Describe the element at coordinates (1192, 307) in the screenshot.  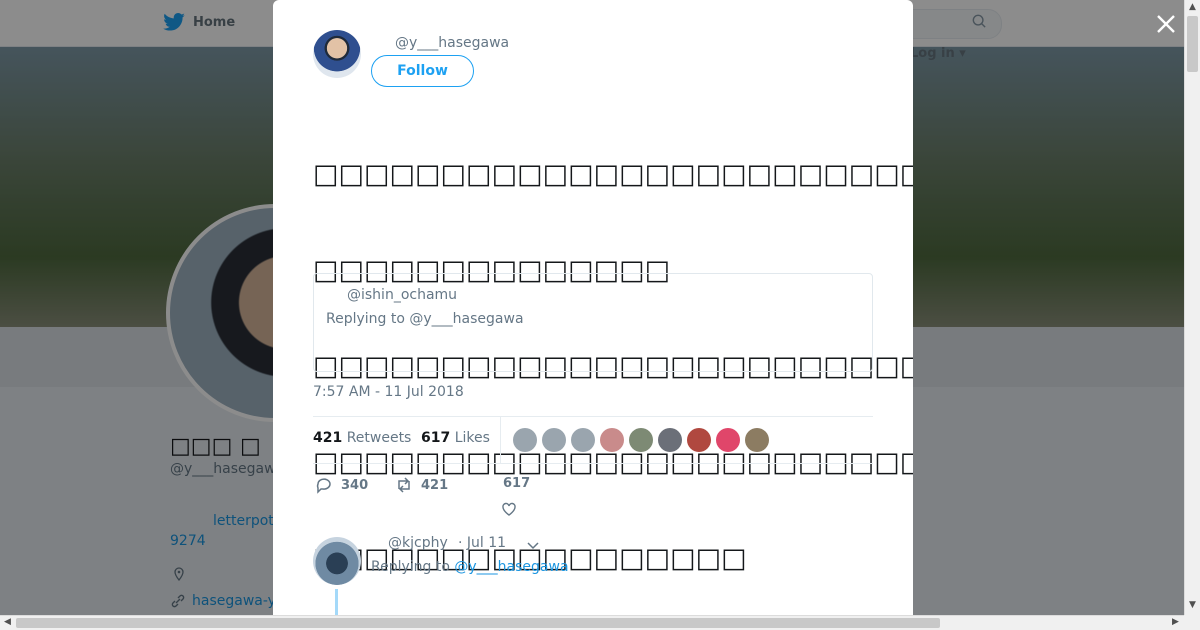
I see `vertical-scrollbar: ▲ ▼` at that location.